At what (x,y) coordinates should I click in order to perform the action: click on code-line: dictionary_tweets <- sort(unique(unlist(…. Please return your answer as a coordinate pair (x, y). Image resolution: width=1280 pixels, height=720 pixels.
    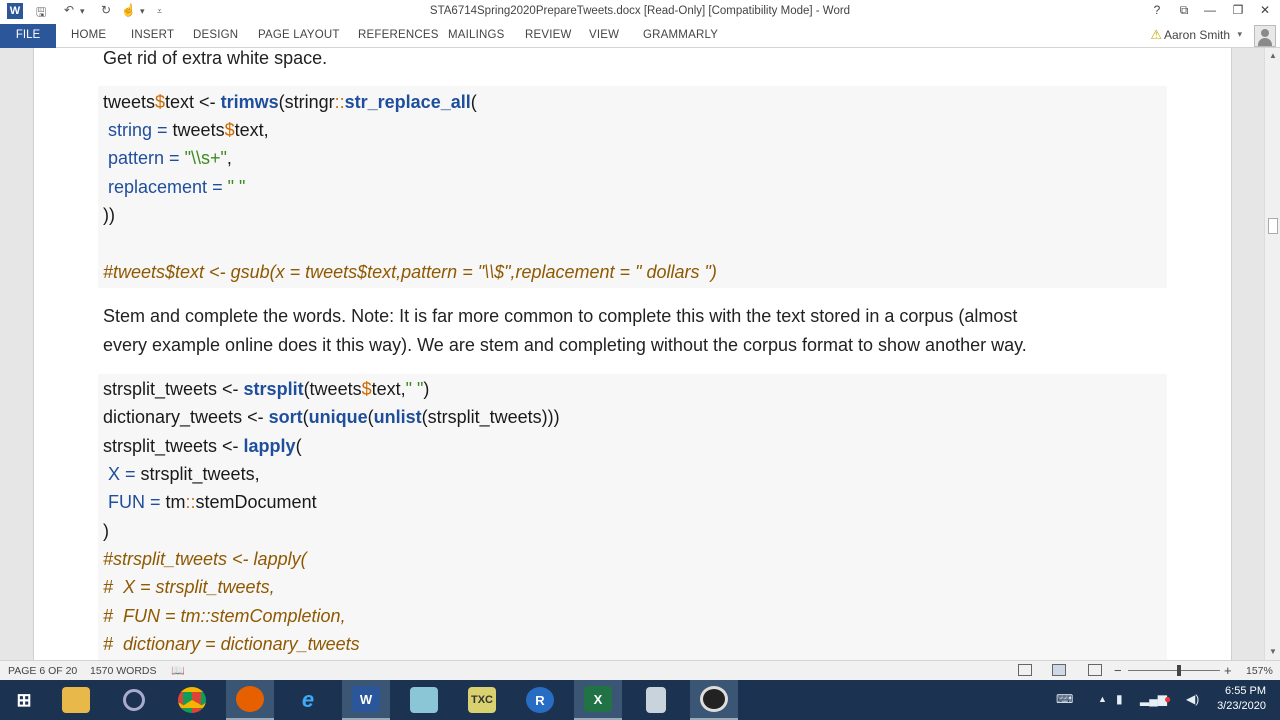
    Looking at the image, I should click on (331, 417).